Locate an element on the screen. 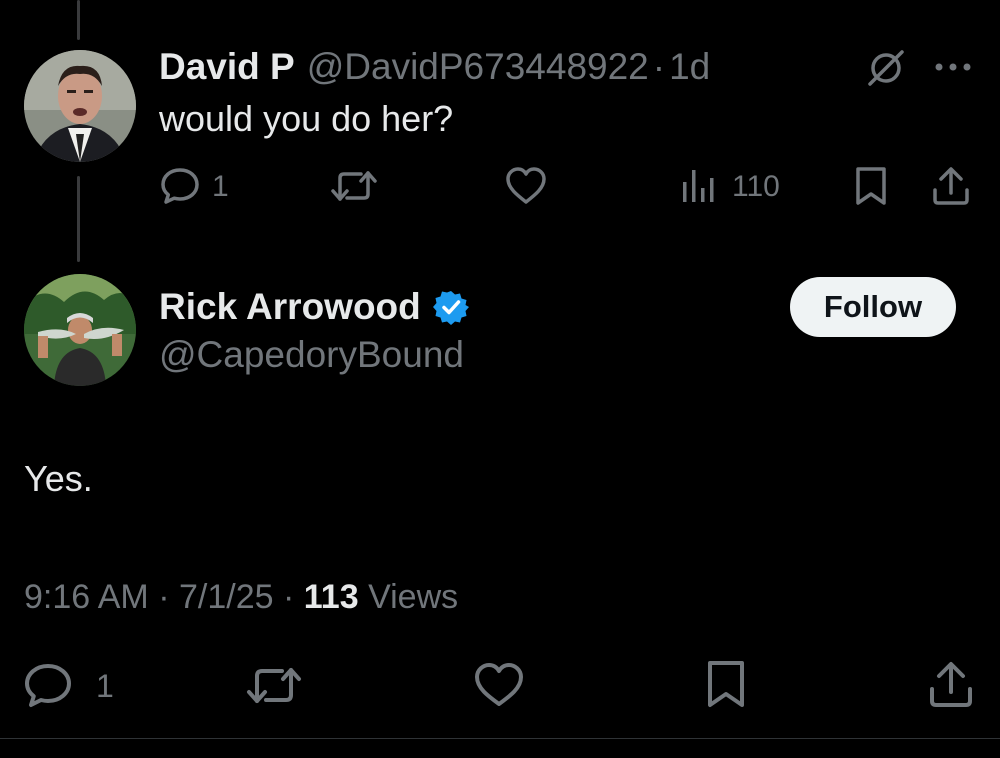 This screenshot has width=1000, height=758. avatar-david-p is located at coordinates (80, 106).